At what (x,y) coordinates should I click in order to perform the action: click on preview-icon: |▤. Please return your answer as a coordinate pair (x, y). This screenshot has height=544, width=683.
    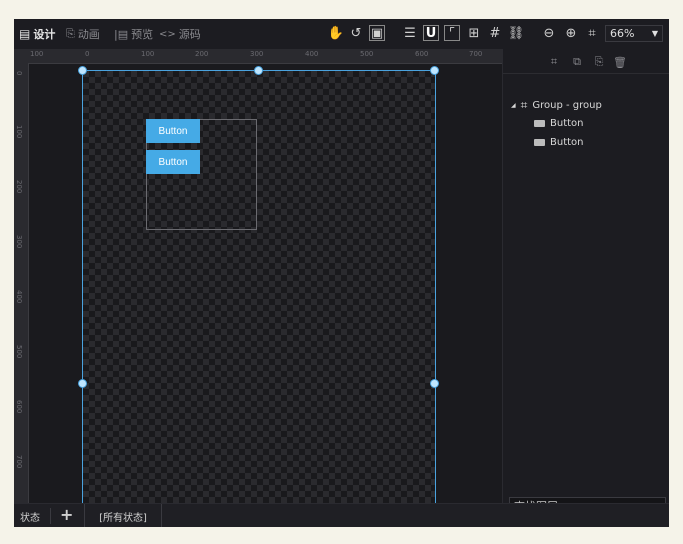
    Looking at the image, I should click on (121, 34).